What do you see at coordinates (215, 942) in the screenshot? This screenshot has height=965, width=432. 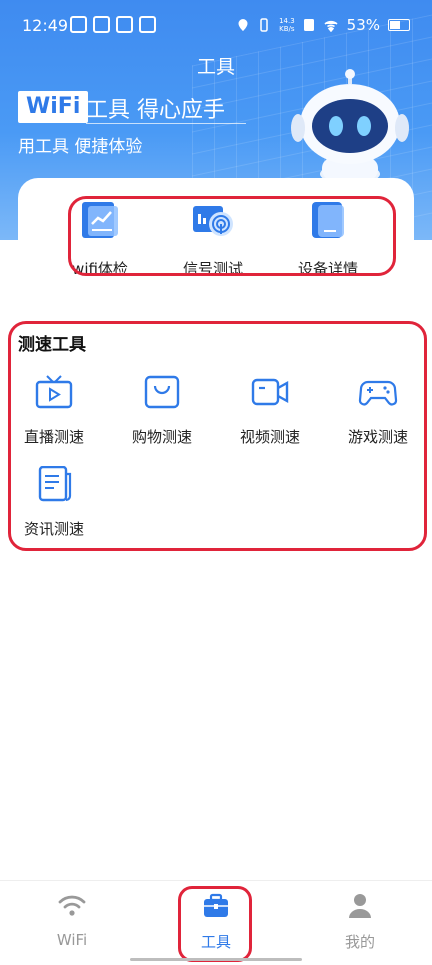 I see `tab-label: 工具` at bounding box center [215, 942].